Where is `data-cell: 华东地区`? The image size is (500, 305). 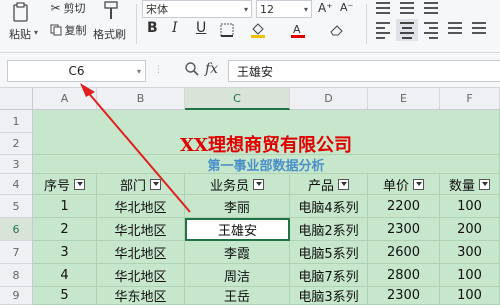
data-cell: 华东地区 is located at coordinates (141, 296).